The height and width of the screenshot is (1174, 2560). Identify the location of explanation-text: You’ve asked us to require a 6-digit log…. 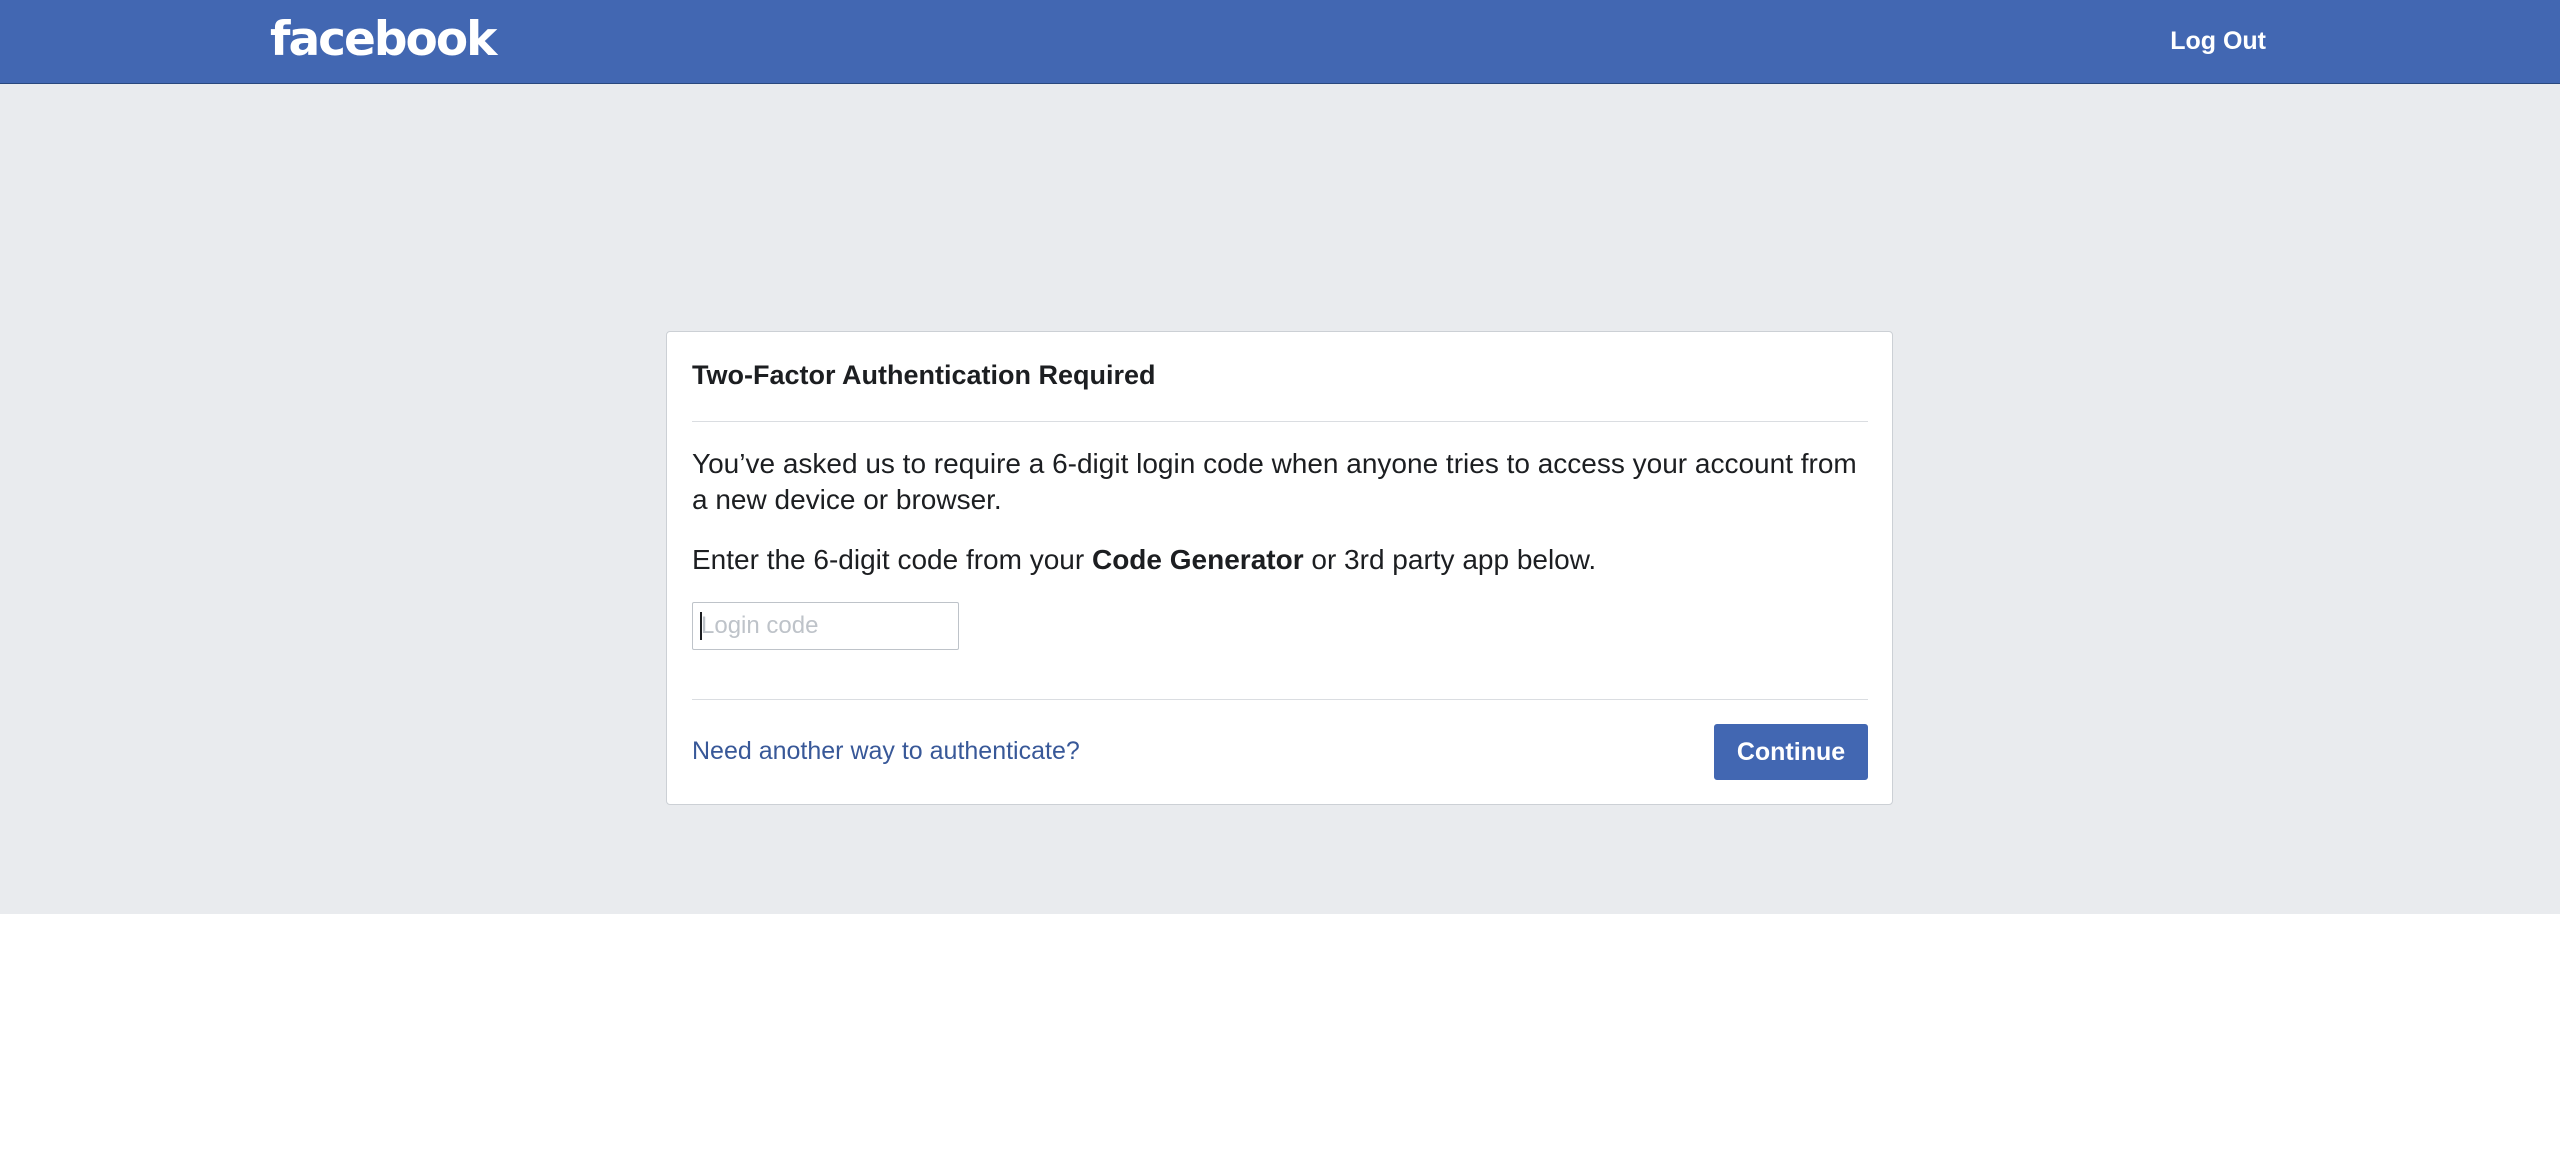
(1274, 481).